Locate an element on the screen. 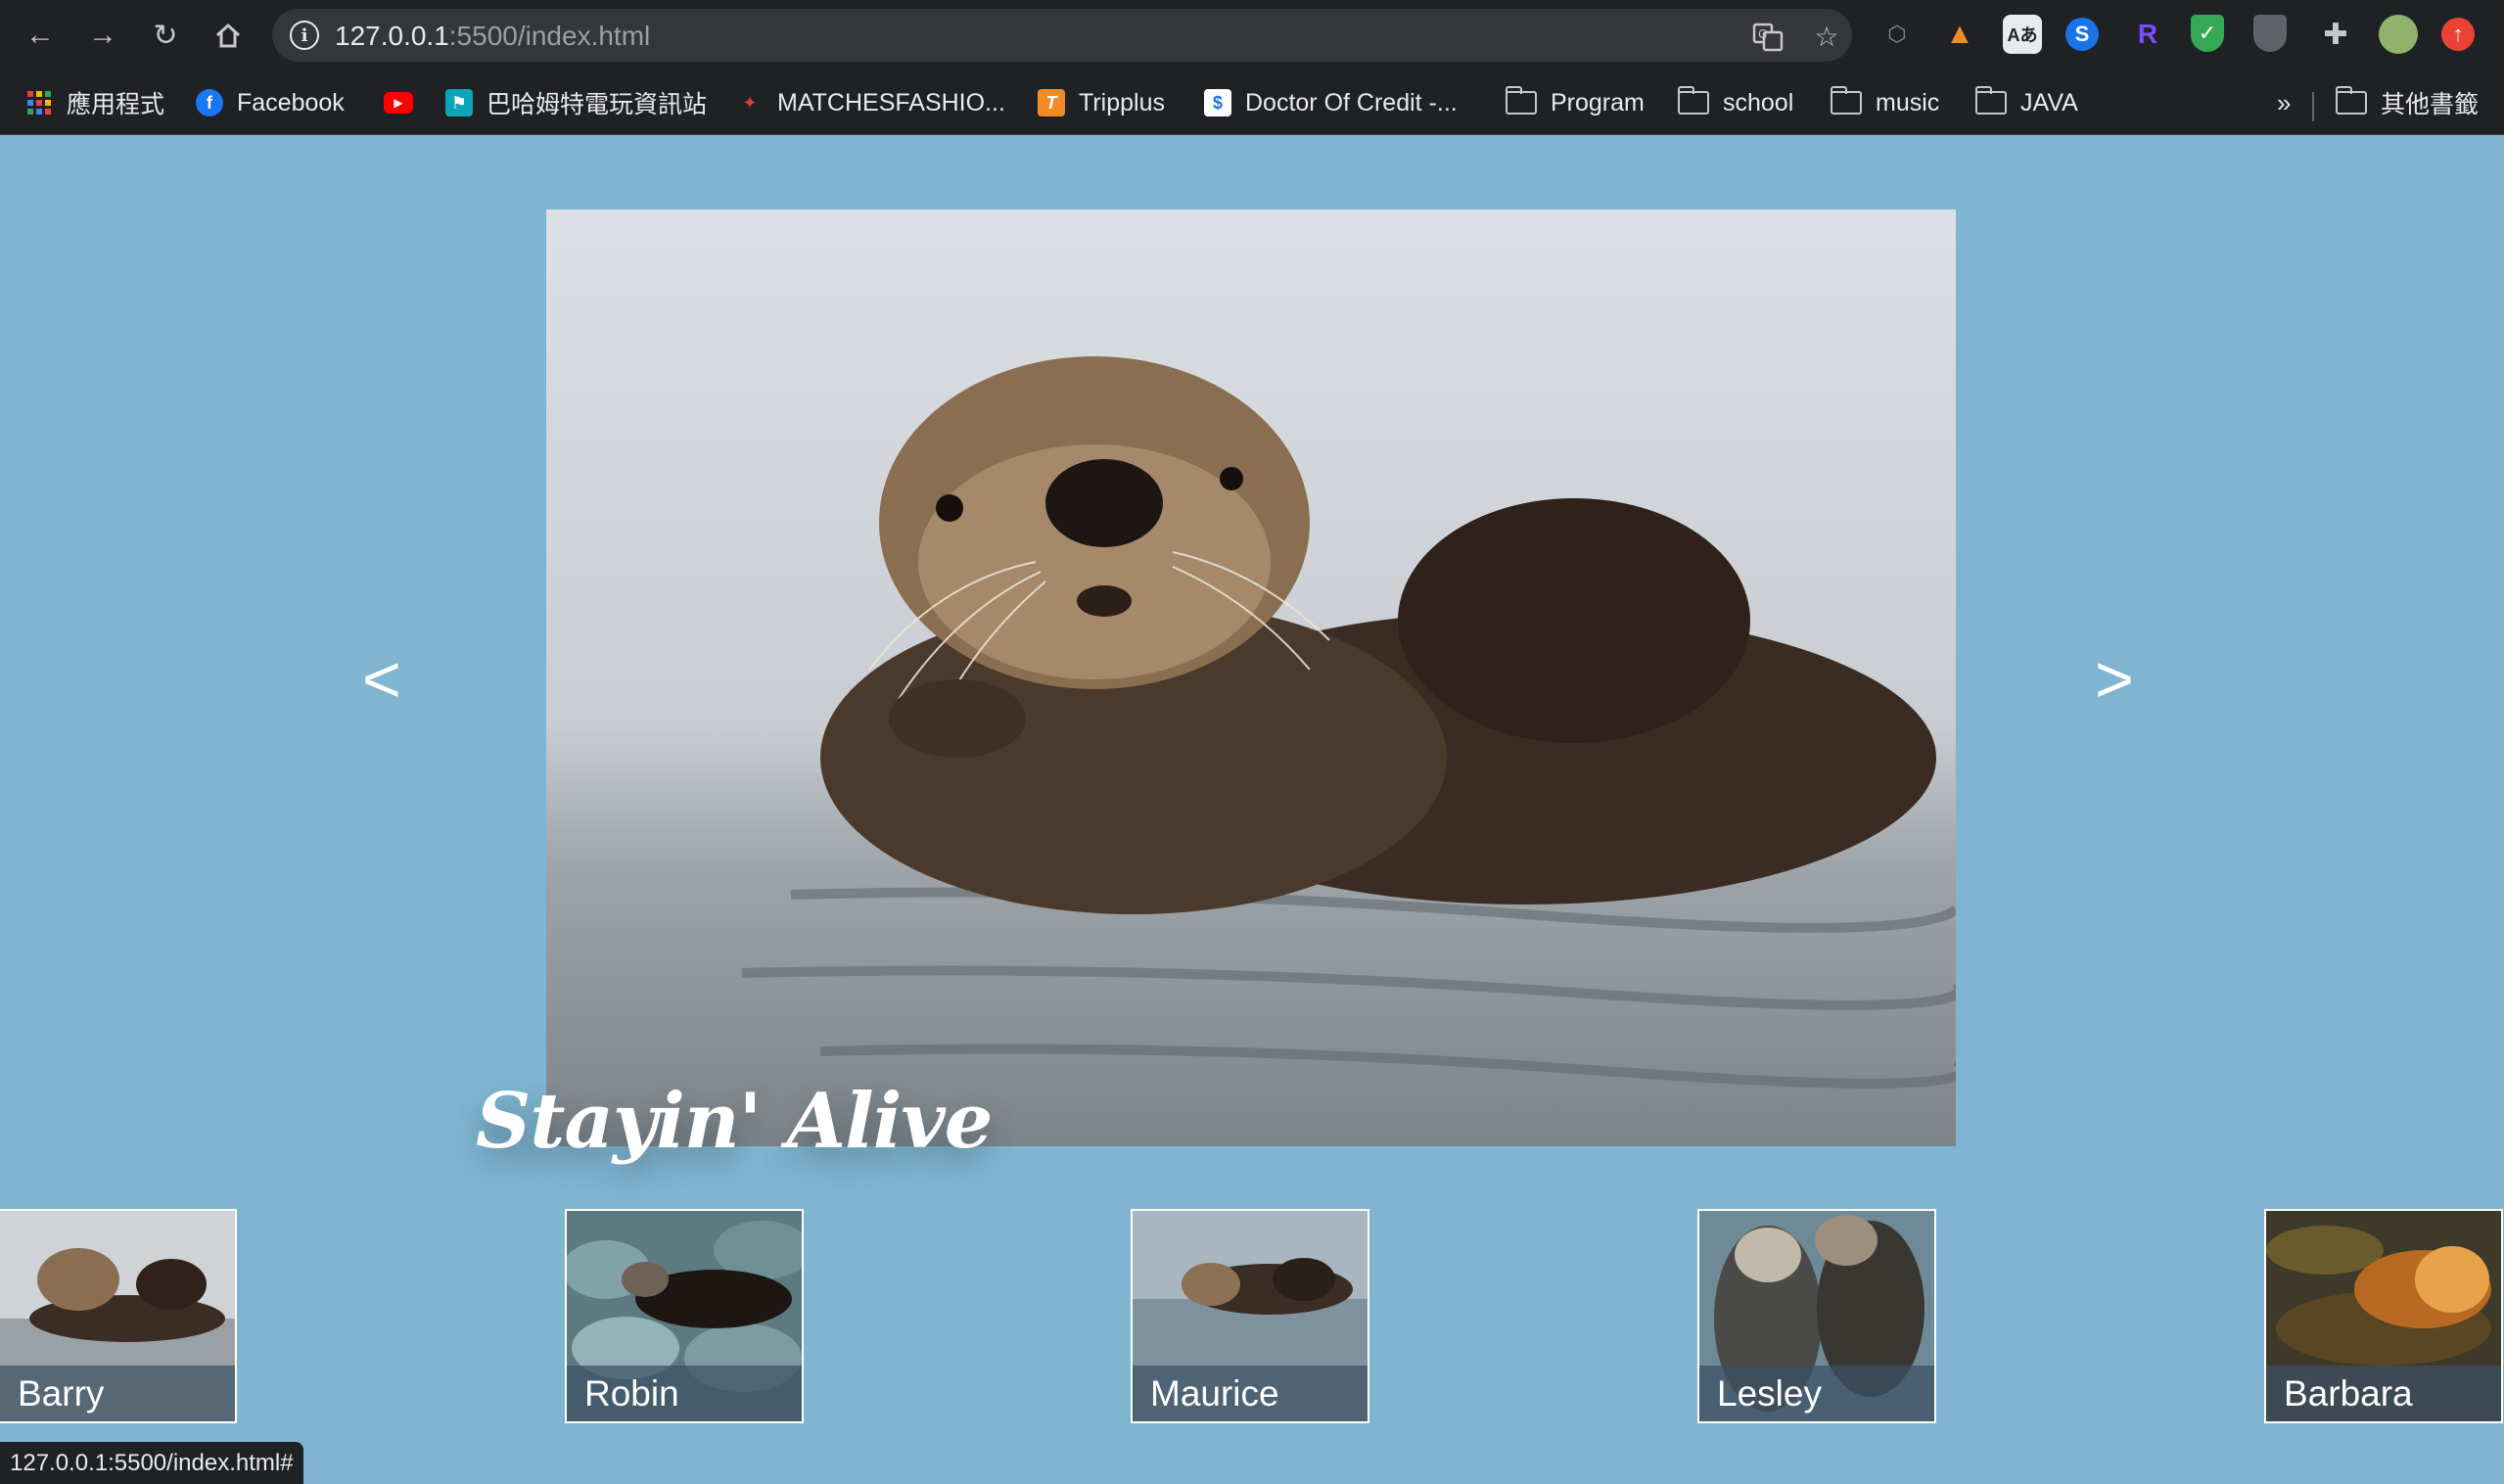  thumbnail-label: Robin is located at coordinates (685, 1393).